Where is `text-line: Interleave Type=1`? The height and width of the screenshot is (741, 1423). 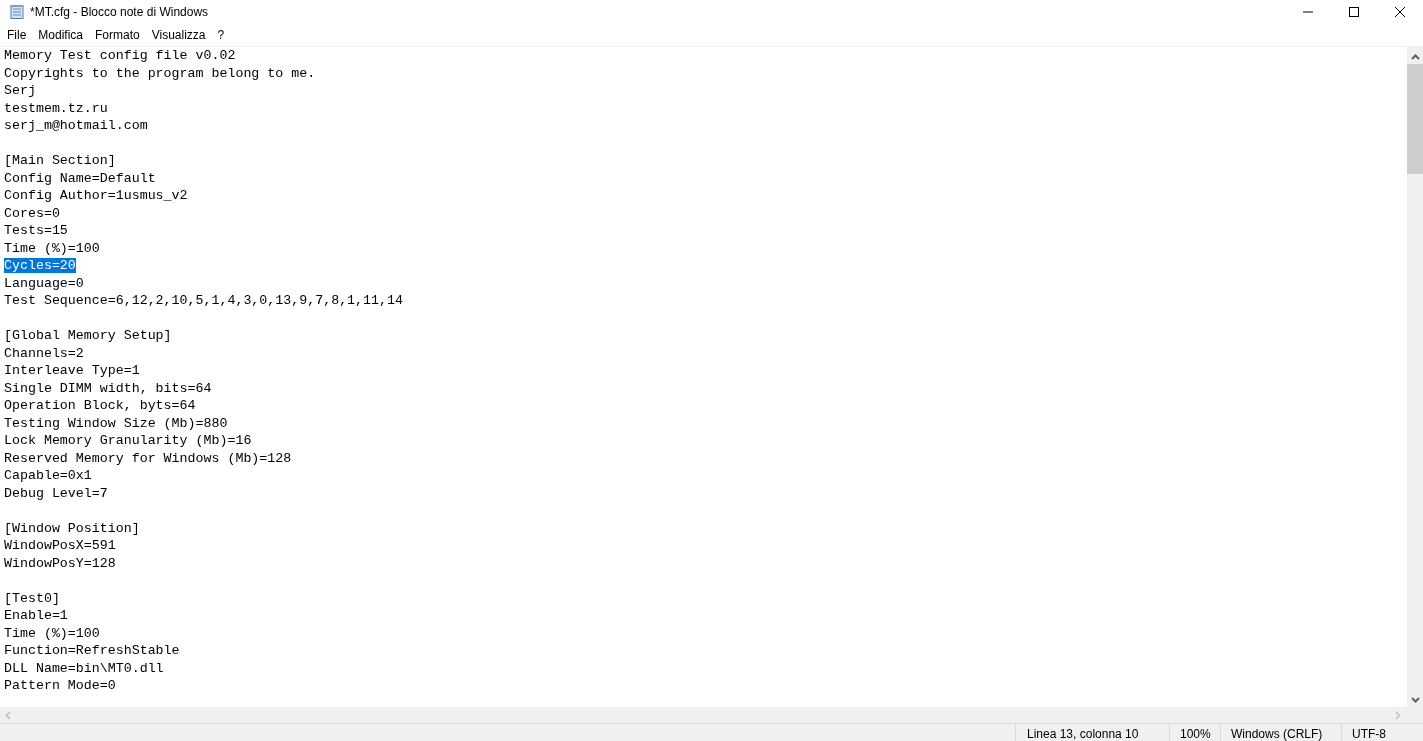 text-line: Interleave Type=1 is located at coordinates (72, 370).